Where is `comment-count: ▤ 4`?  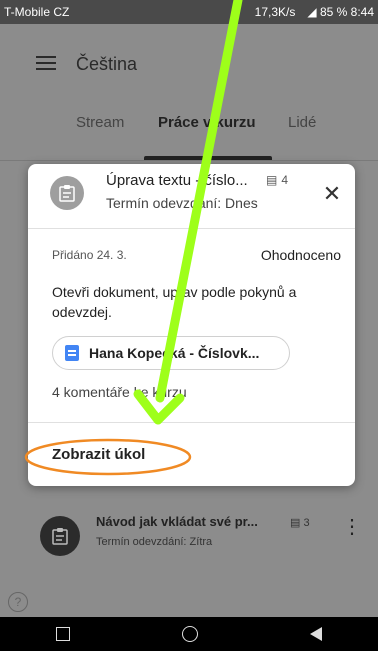 comment-count: ▤ 4 is located at coordinates (277, 180).